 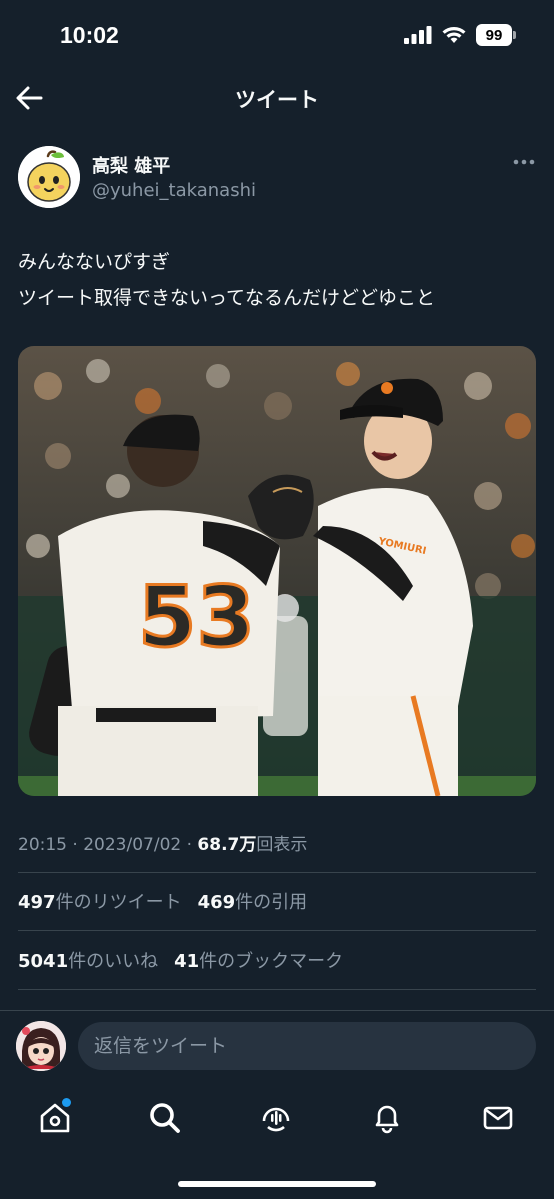 I want to click on retweets-label: 件のリツイート, so click(x=118, y=902).